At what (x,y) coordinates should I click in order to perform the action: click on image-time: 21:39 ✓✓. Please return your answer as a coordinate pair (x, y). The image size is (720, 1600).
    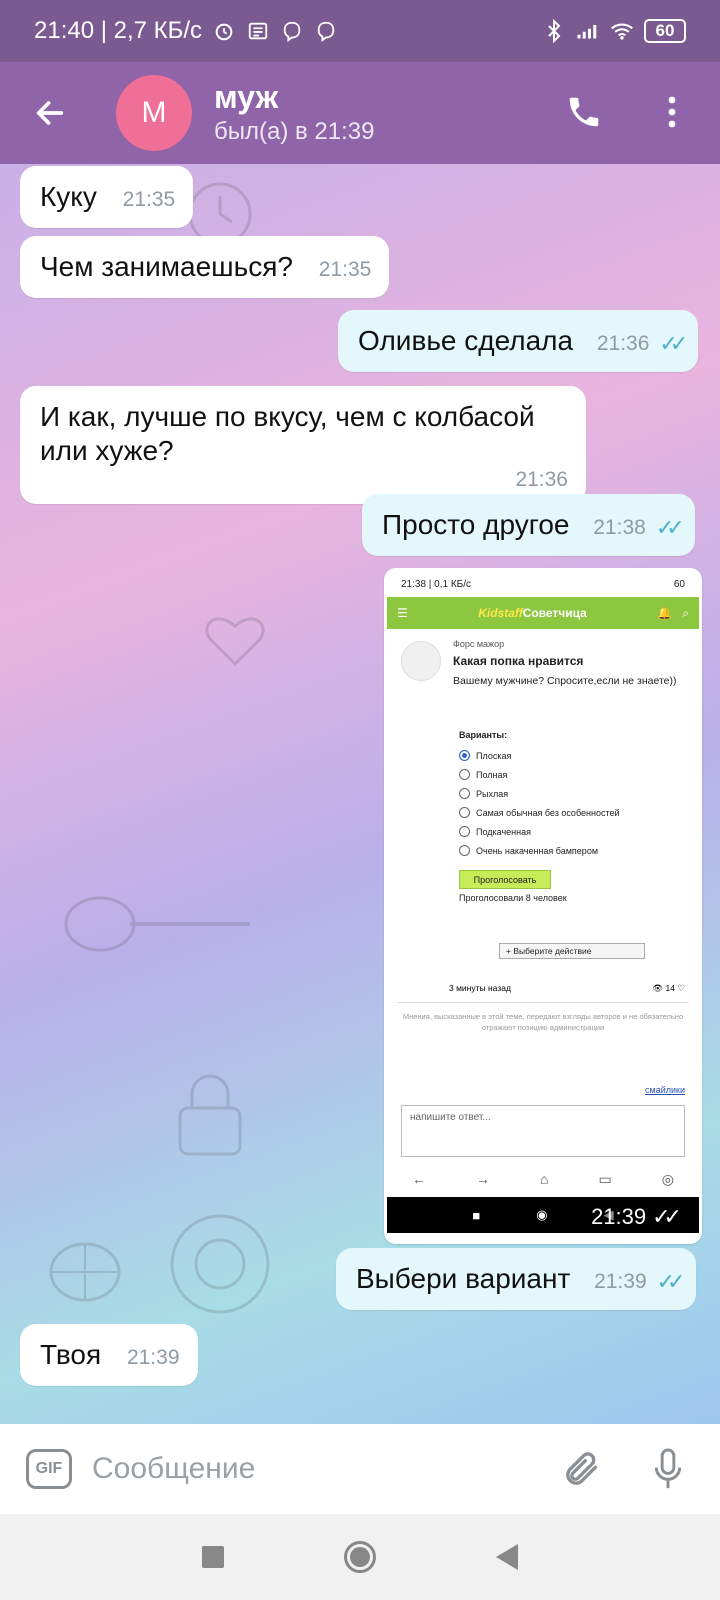
    Looking at the image, I should click on (633, 1217).